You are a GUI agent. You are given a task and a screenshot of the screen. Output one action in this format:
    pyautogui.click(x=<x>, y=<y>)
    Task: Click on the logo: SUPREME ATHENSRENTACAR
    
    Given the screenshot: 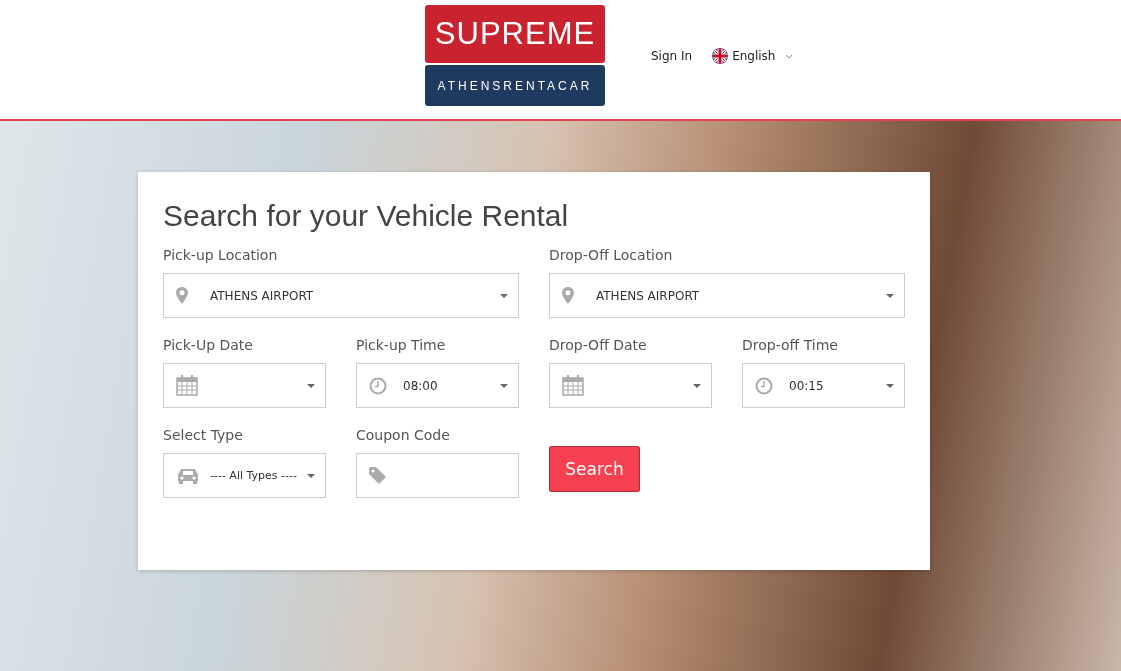 What is the action you would take?
    pyautogui.click(x=515, y=55)
    